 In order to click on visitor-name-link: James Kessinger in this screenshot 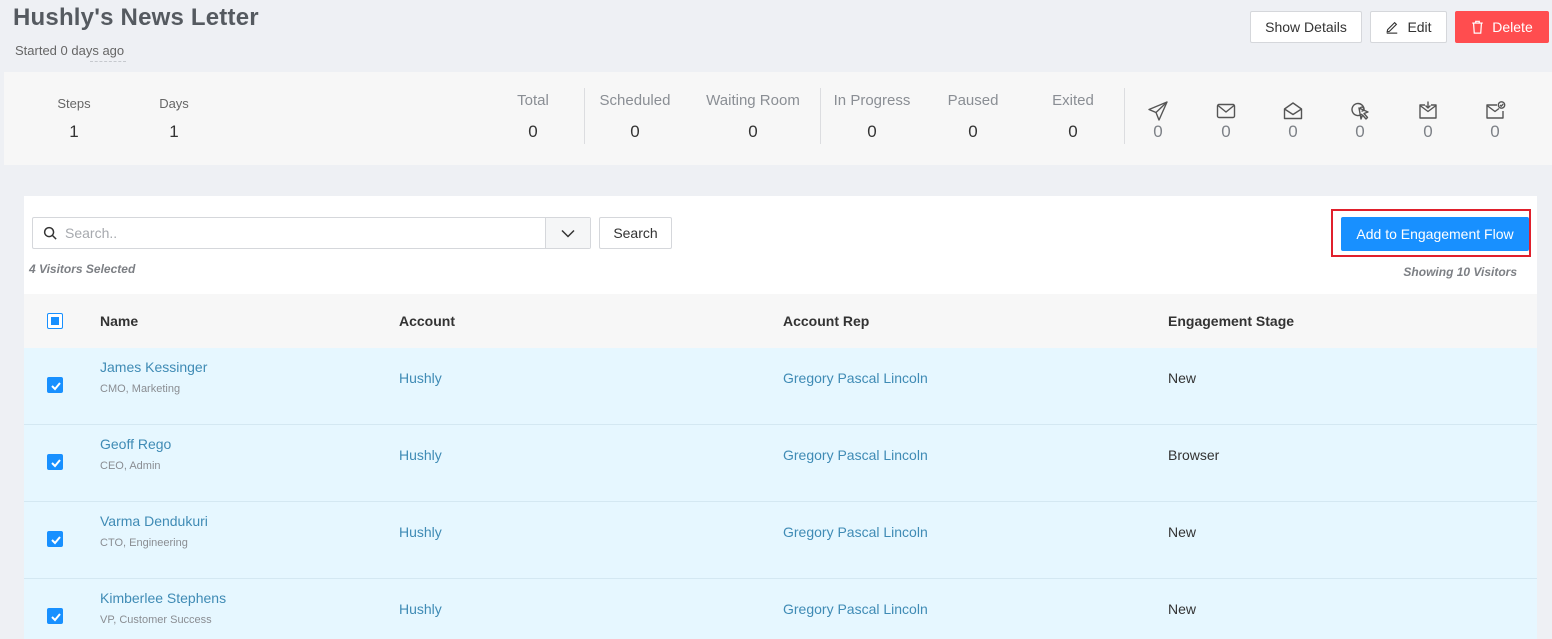, I will do `click(153, 367)`.